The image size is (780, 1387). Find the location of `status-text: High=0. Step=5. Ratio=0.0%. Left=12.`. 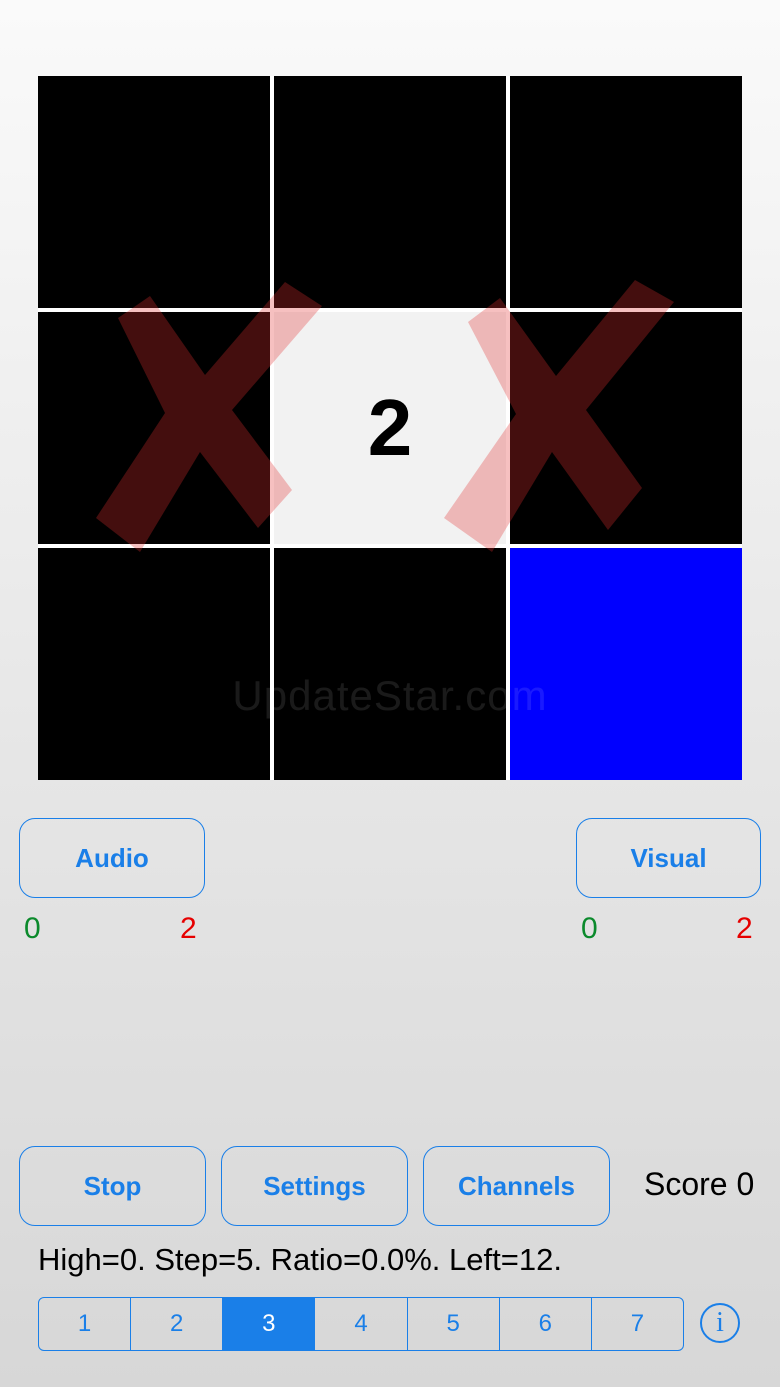

status-text: High=0. Step=5. Ratio=0.0%. Left=12. is located at coordinates (300, 1259).